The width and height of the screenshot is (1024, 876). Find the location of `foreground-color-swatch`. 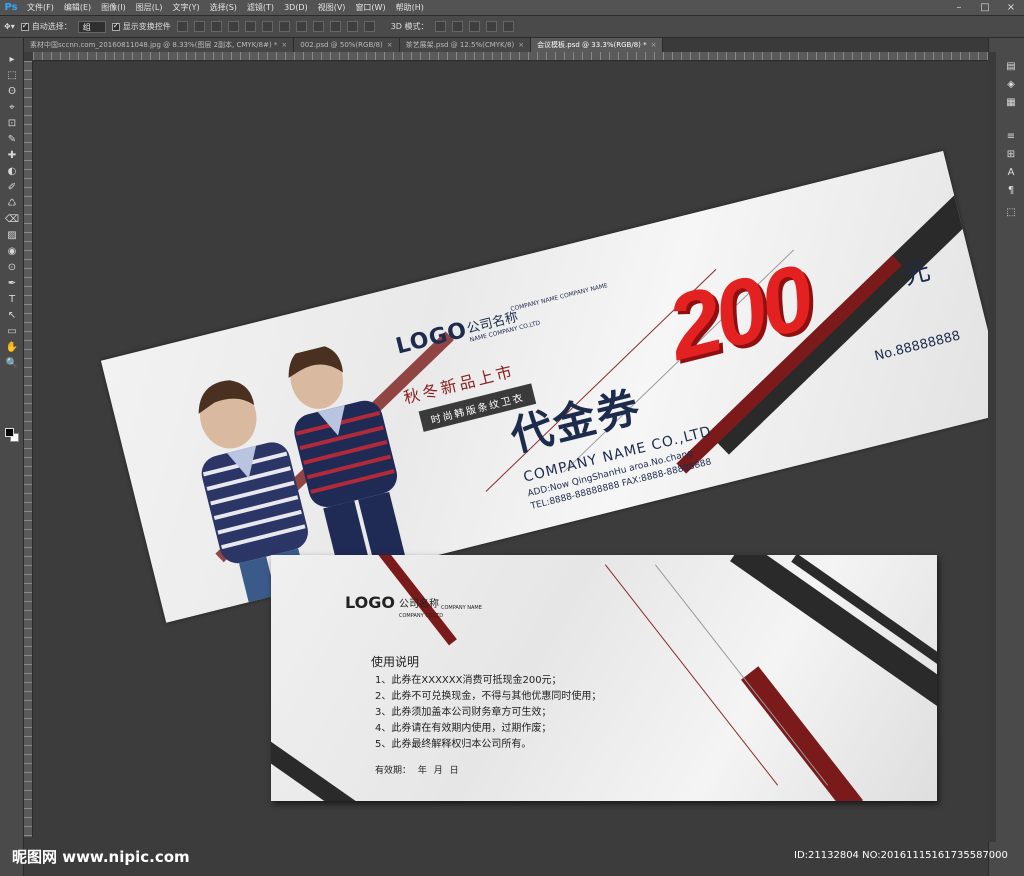

foreground-color-swatch is located at coordinates (9, 432).